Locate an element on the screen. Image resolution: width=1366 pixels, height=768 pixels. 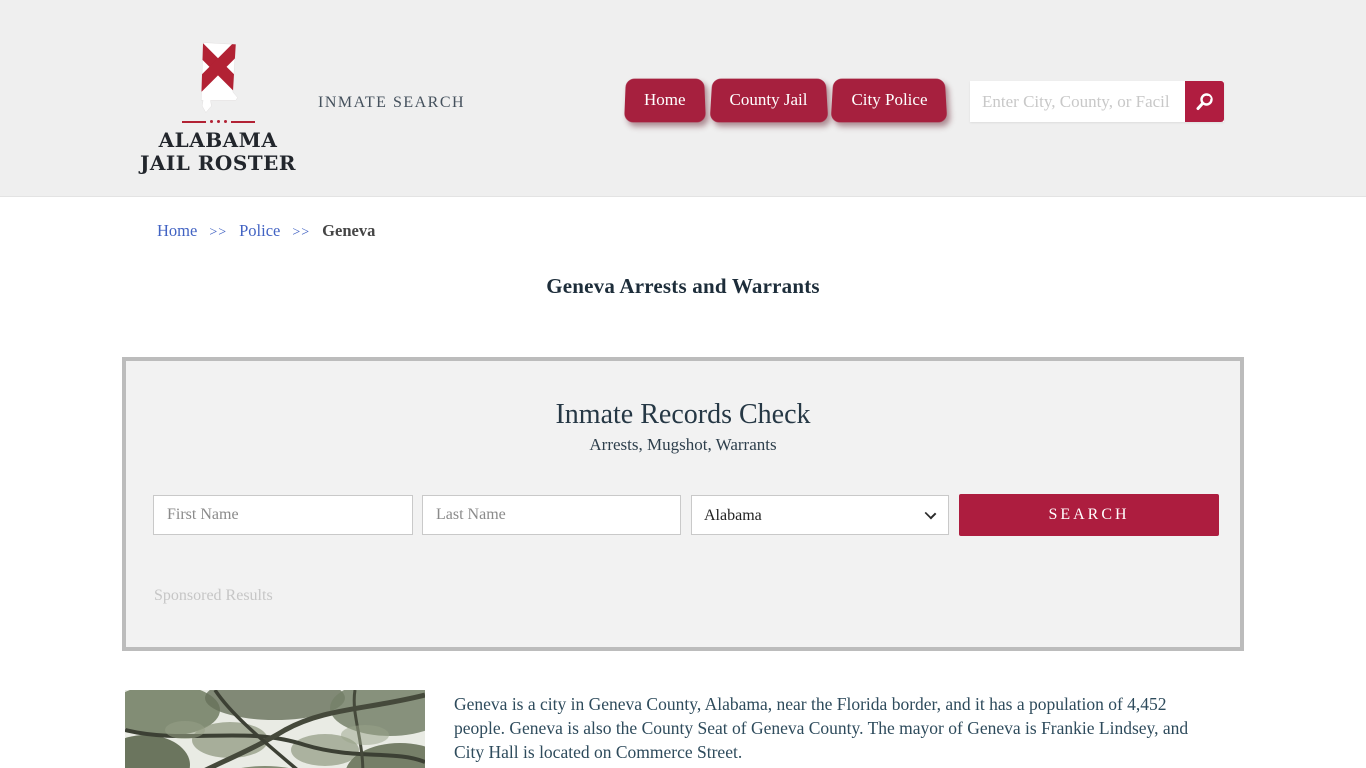
state-select-wrap: Alabama is located at coordinates (820, 515).